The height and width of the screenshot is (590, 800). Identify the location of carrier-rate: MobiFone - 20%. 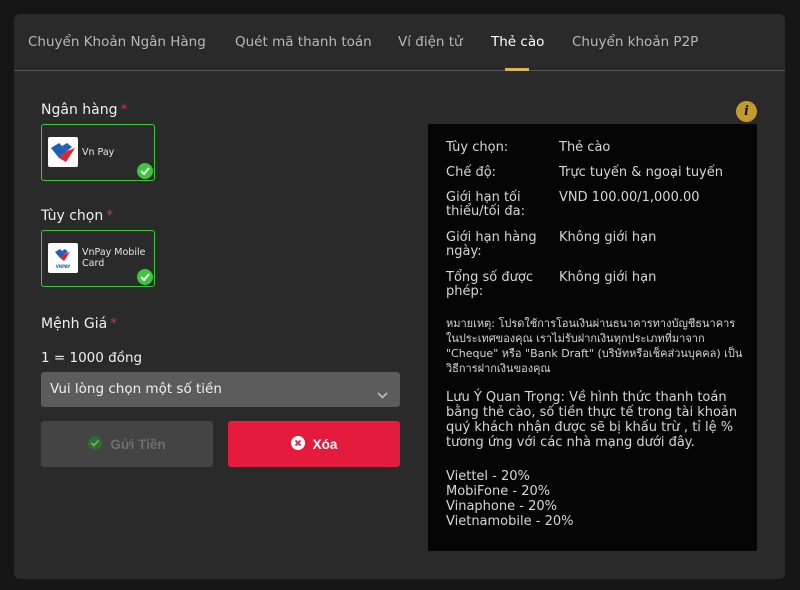
(498, 491).